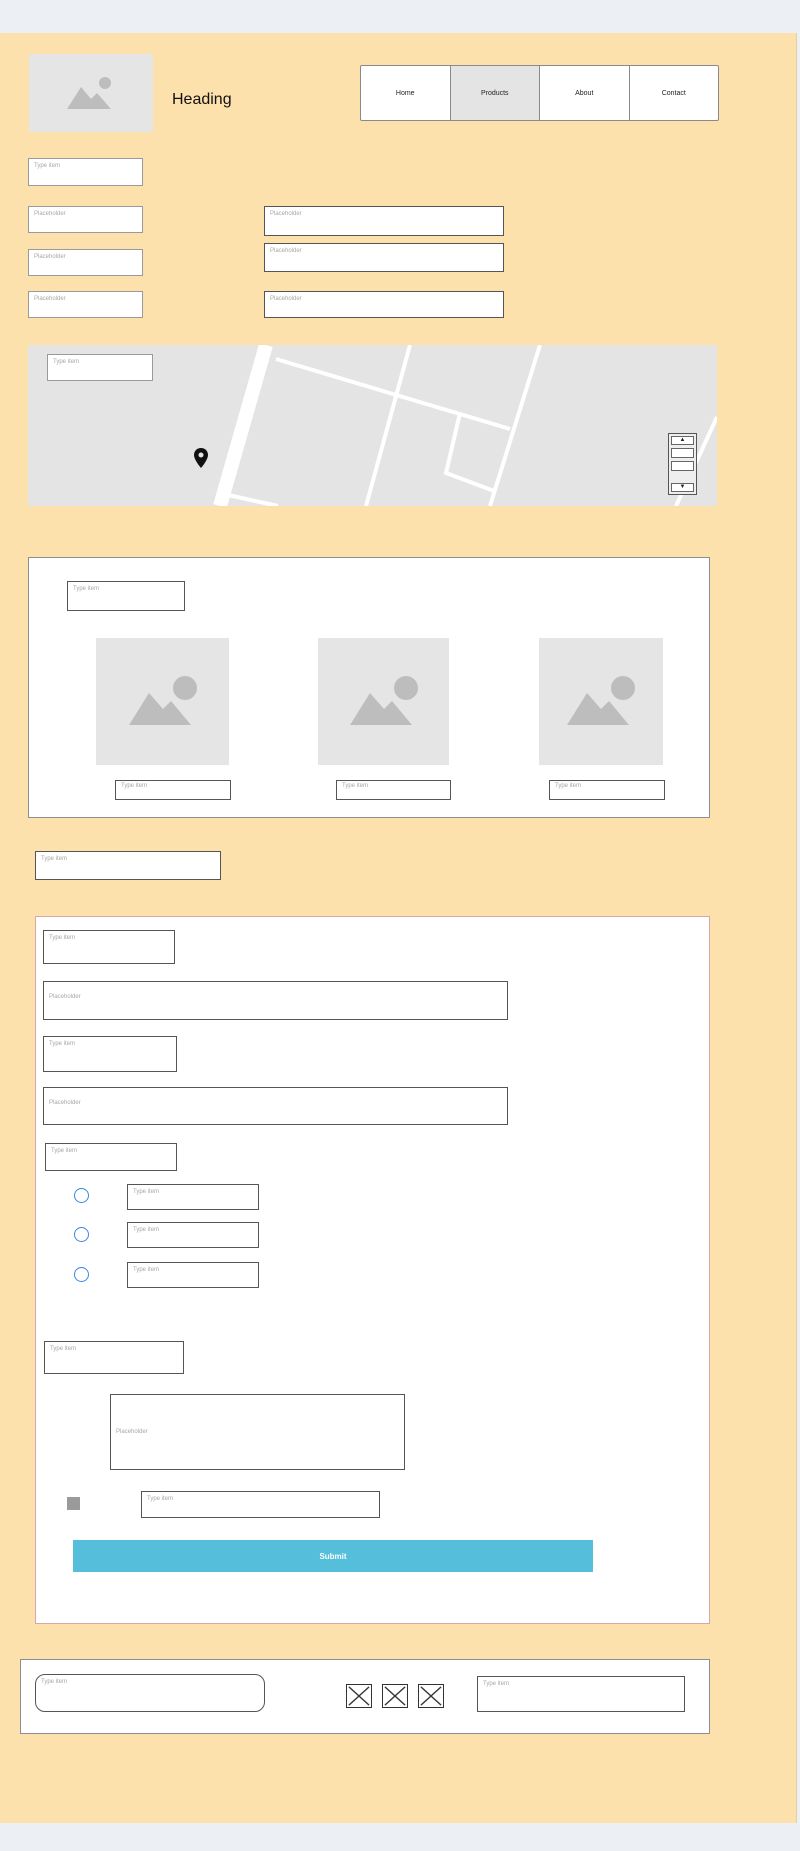  Describe the element at coordinates (109, 947) in the screenshot. I see `form-label-1: Type item` at that location.